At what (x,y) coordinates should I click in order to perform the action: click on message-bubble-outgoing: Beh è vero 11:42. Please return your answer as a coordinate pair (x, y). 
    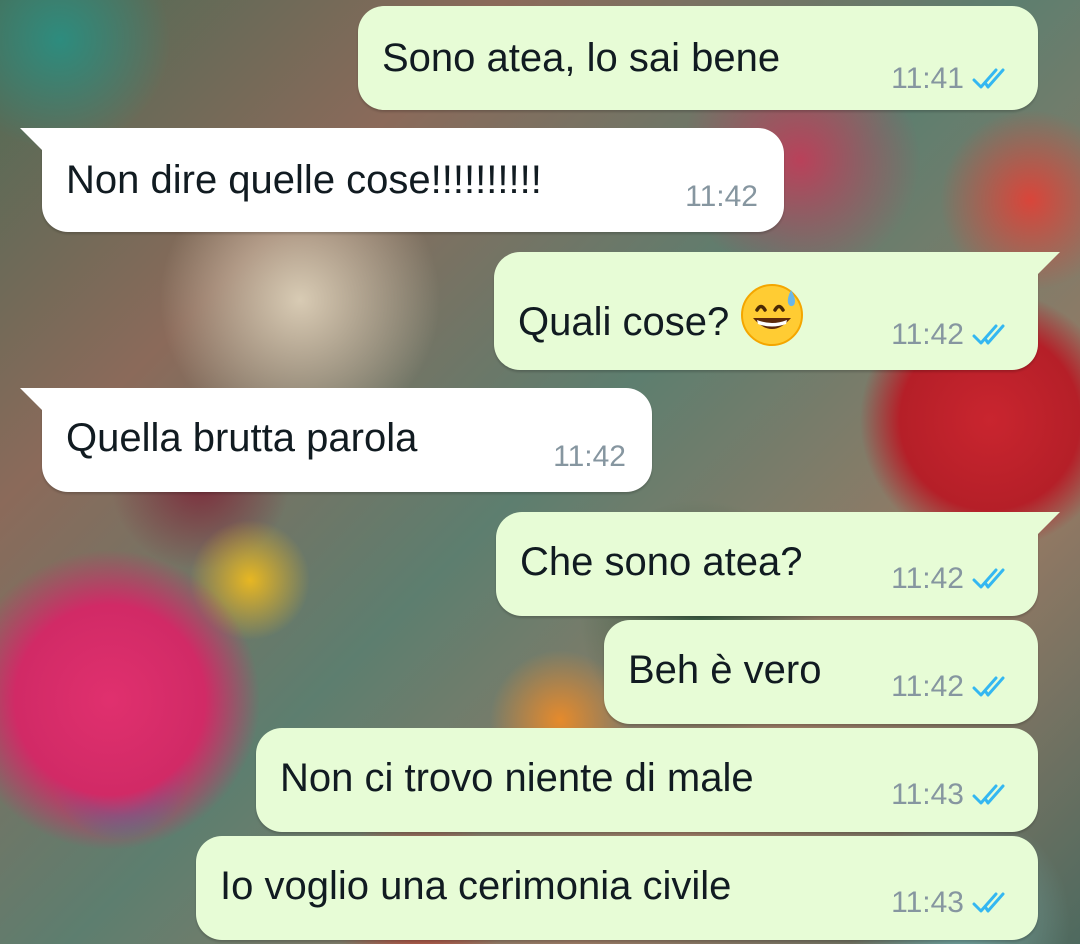
    Looking at the image, I should click on (821, 672).